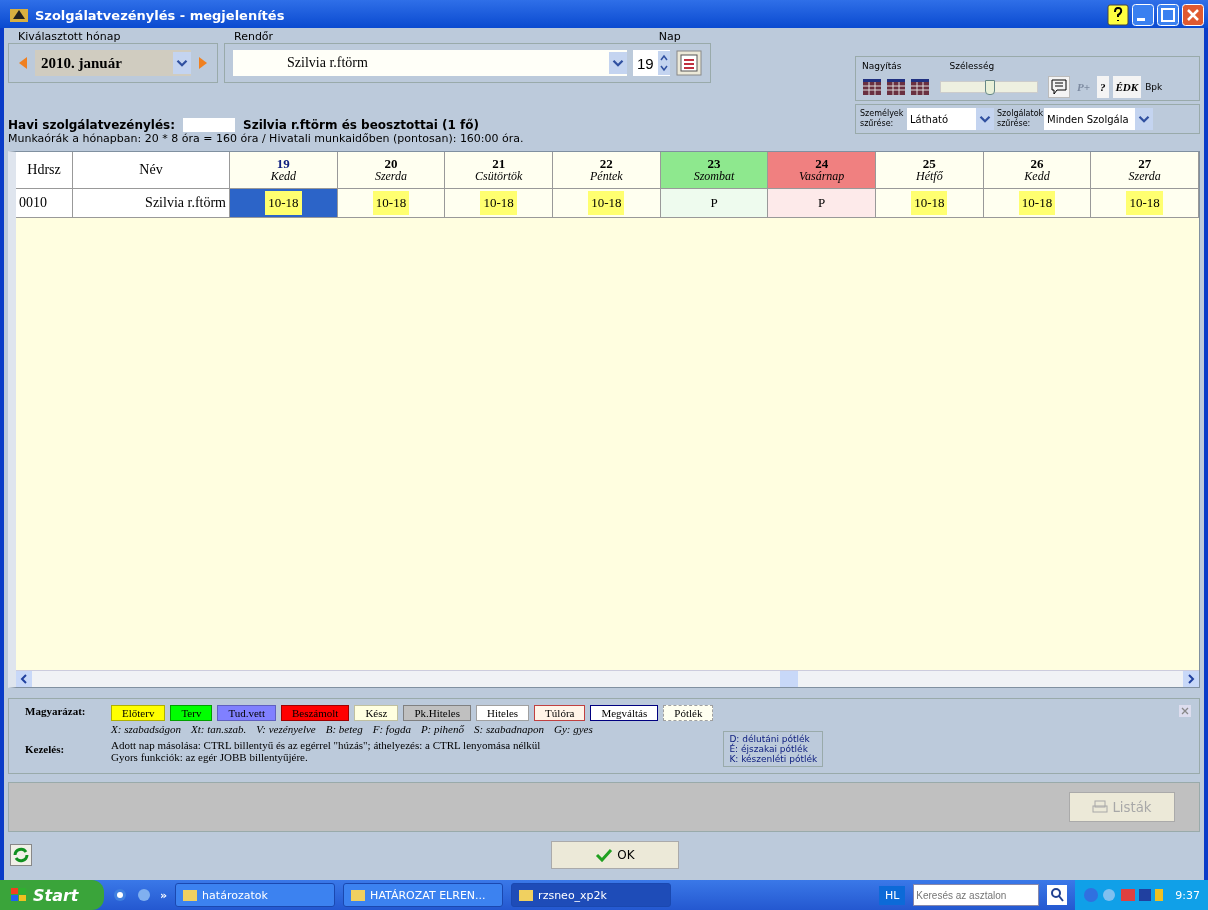  I want to click on app-icon, so click(19, 15).